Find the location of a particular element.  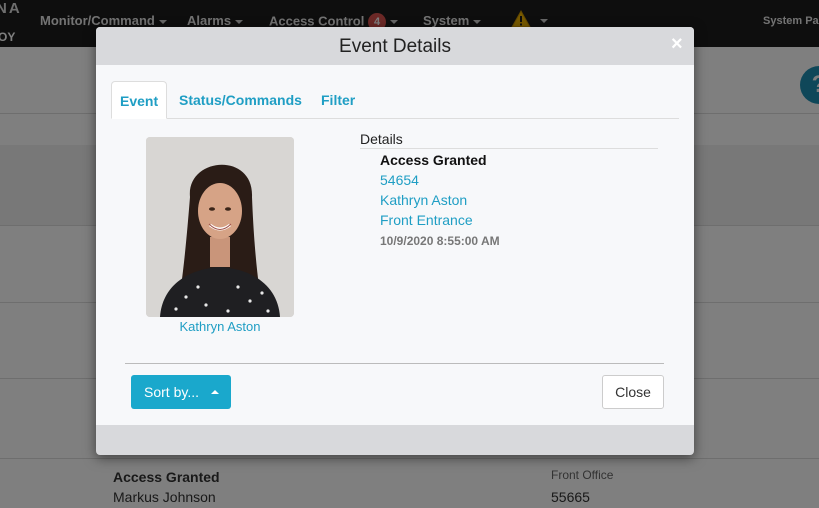

divider is located at coordinates (509, 148).